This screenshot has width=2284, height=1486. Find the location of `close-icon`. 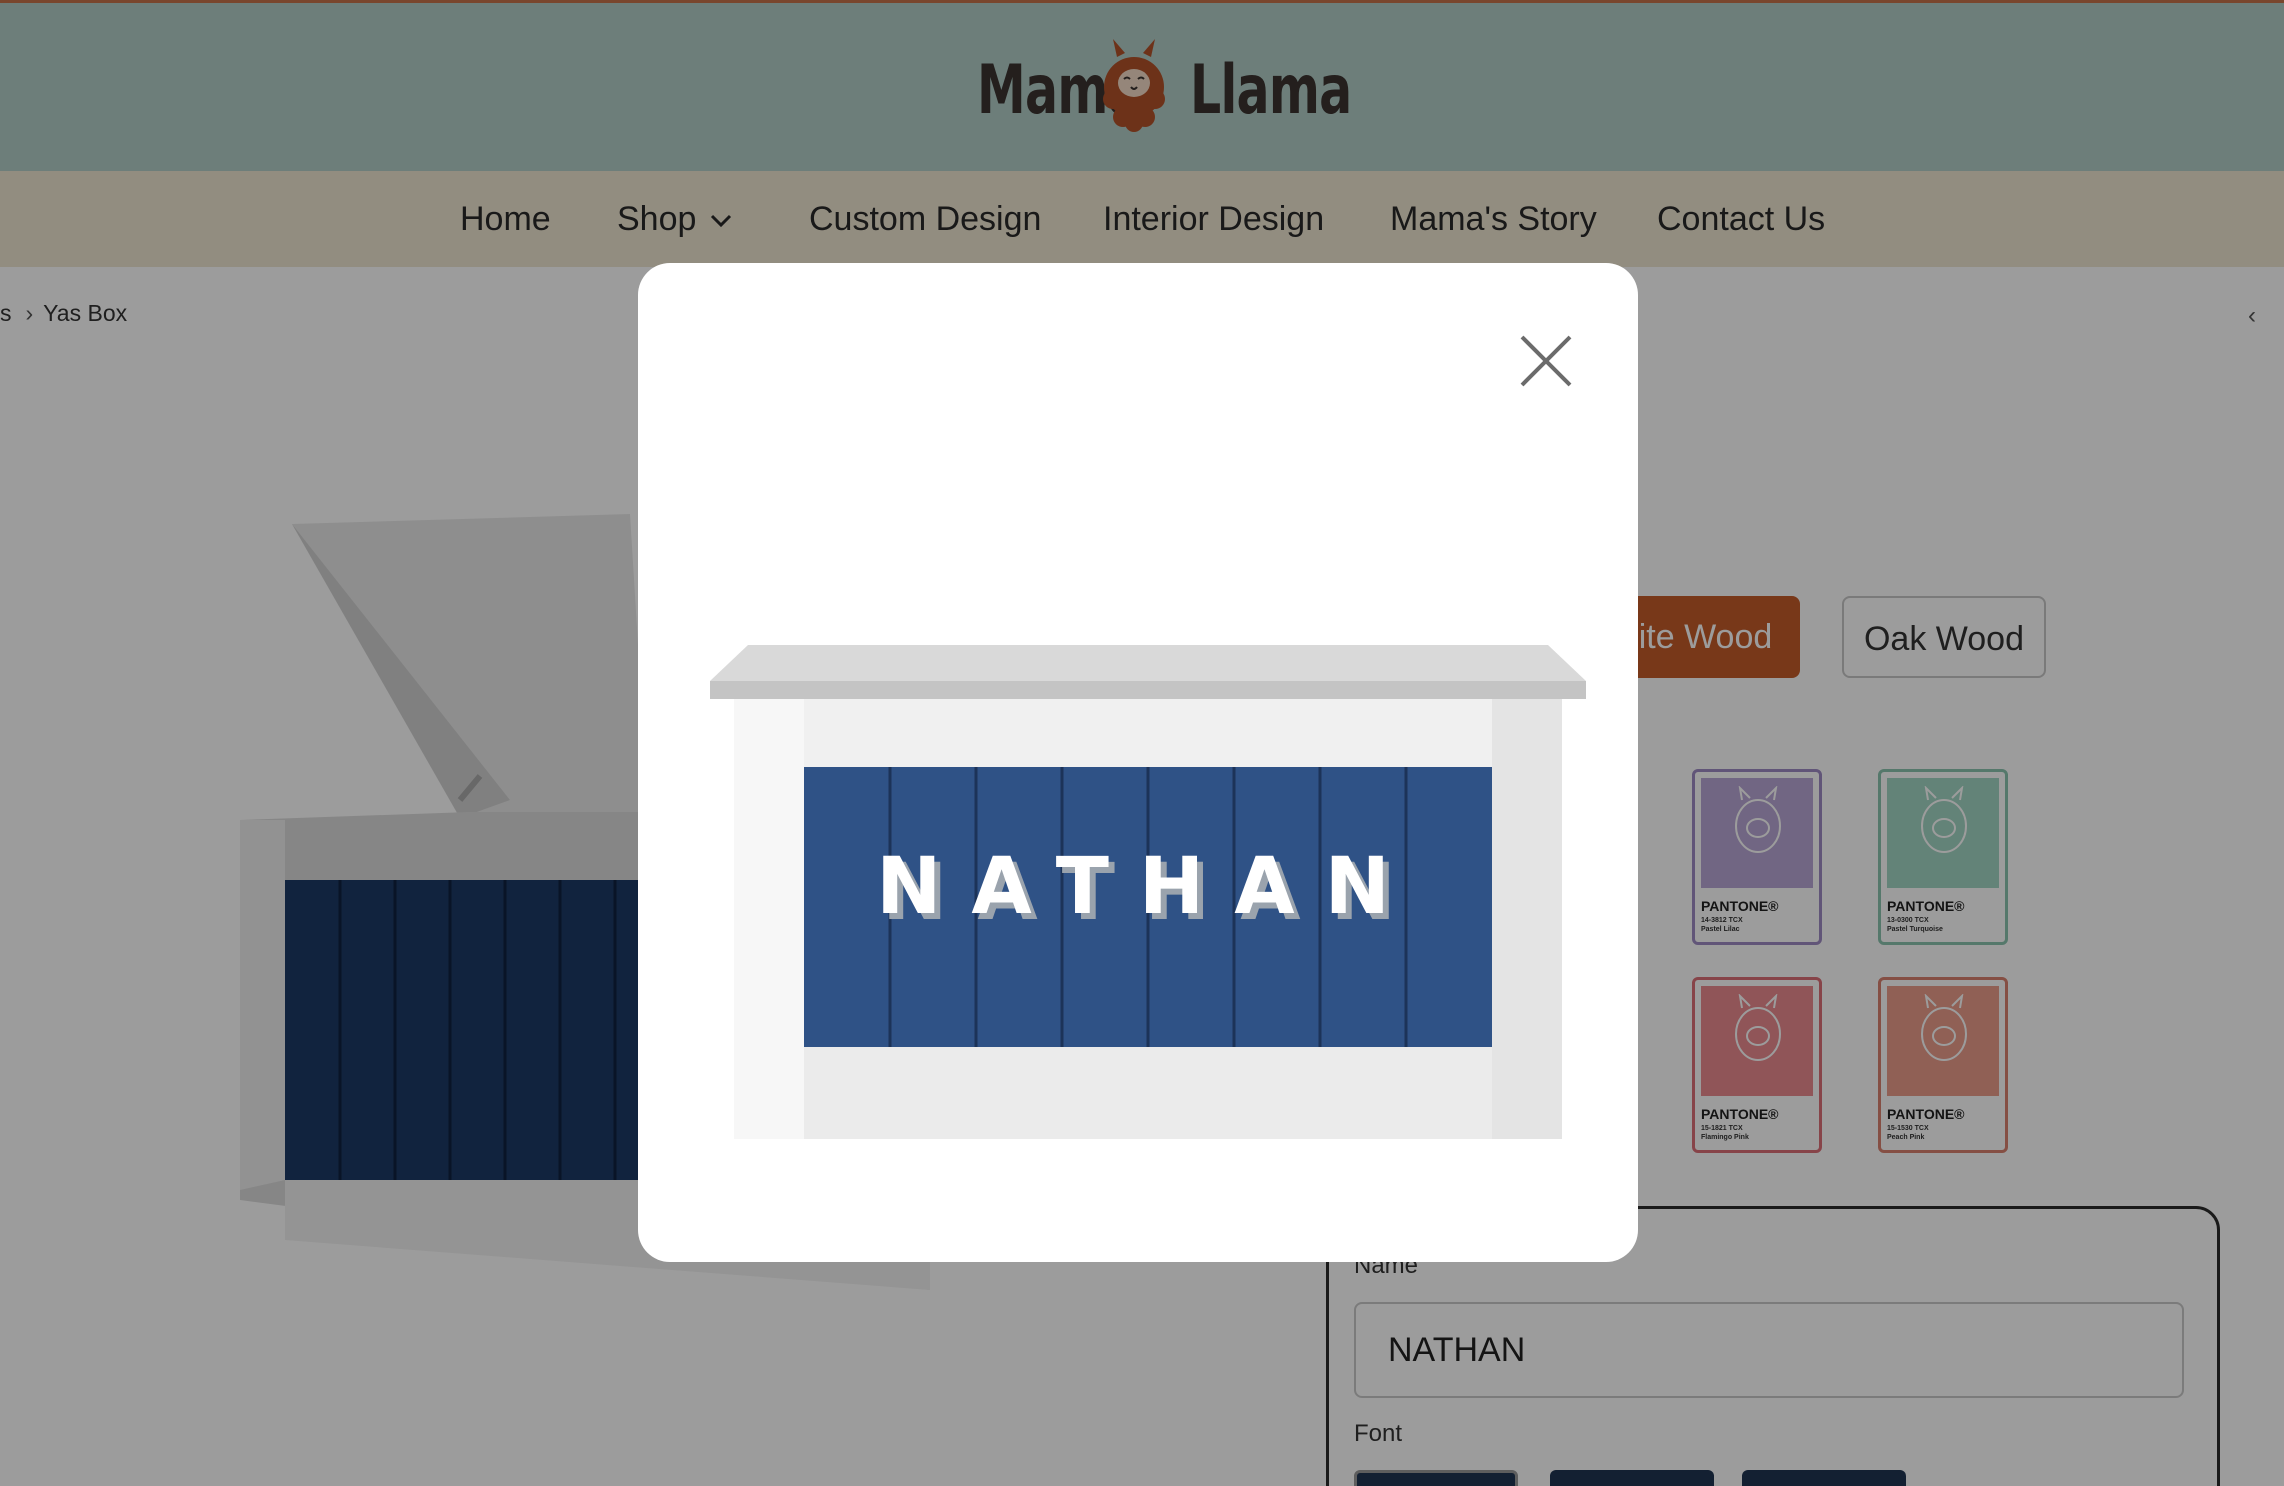

close-icon is located at coordinates (1546, 361).